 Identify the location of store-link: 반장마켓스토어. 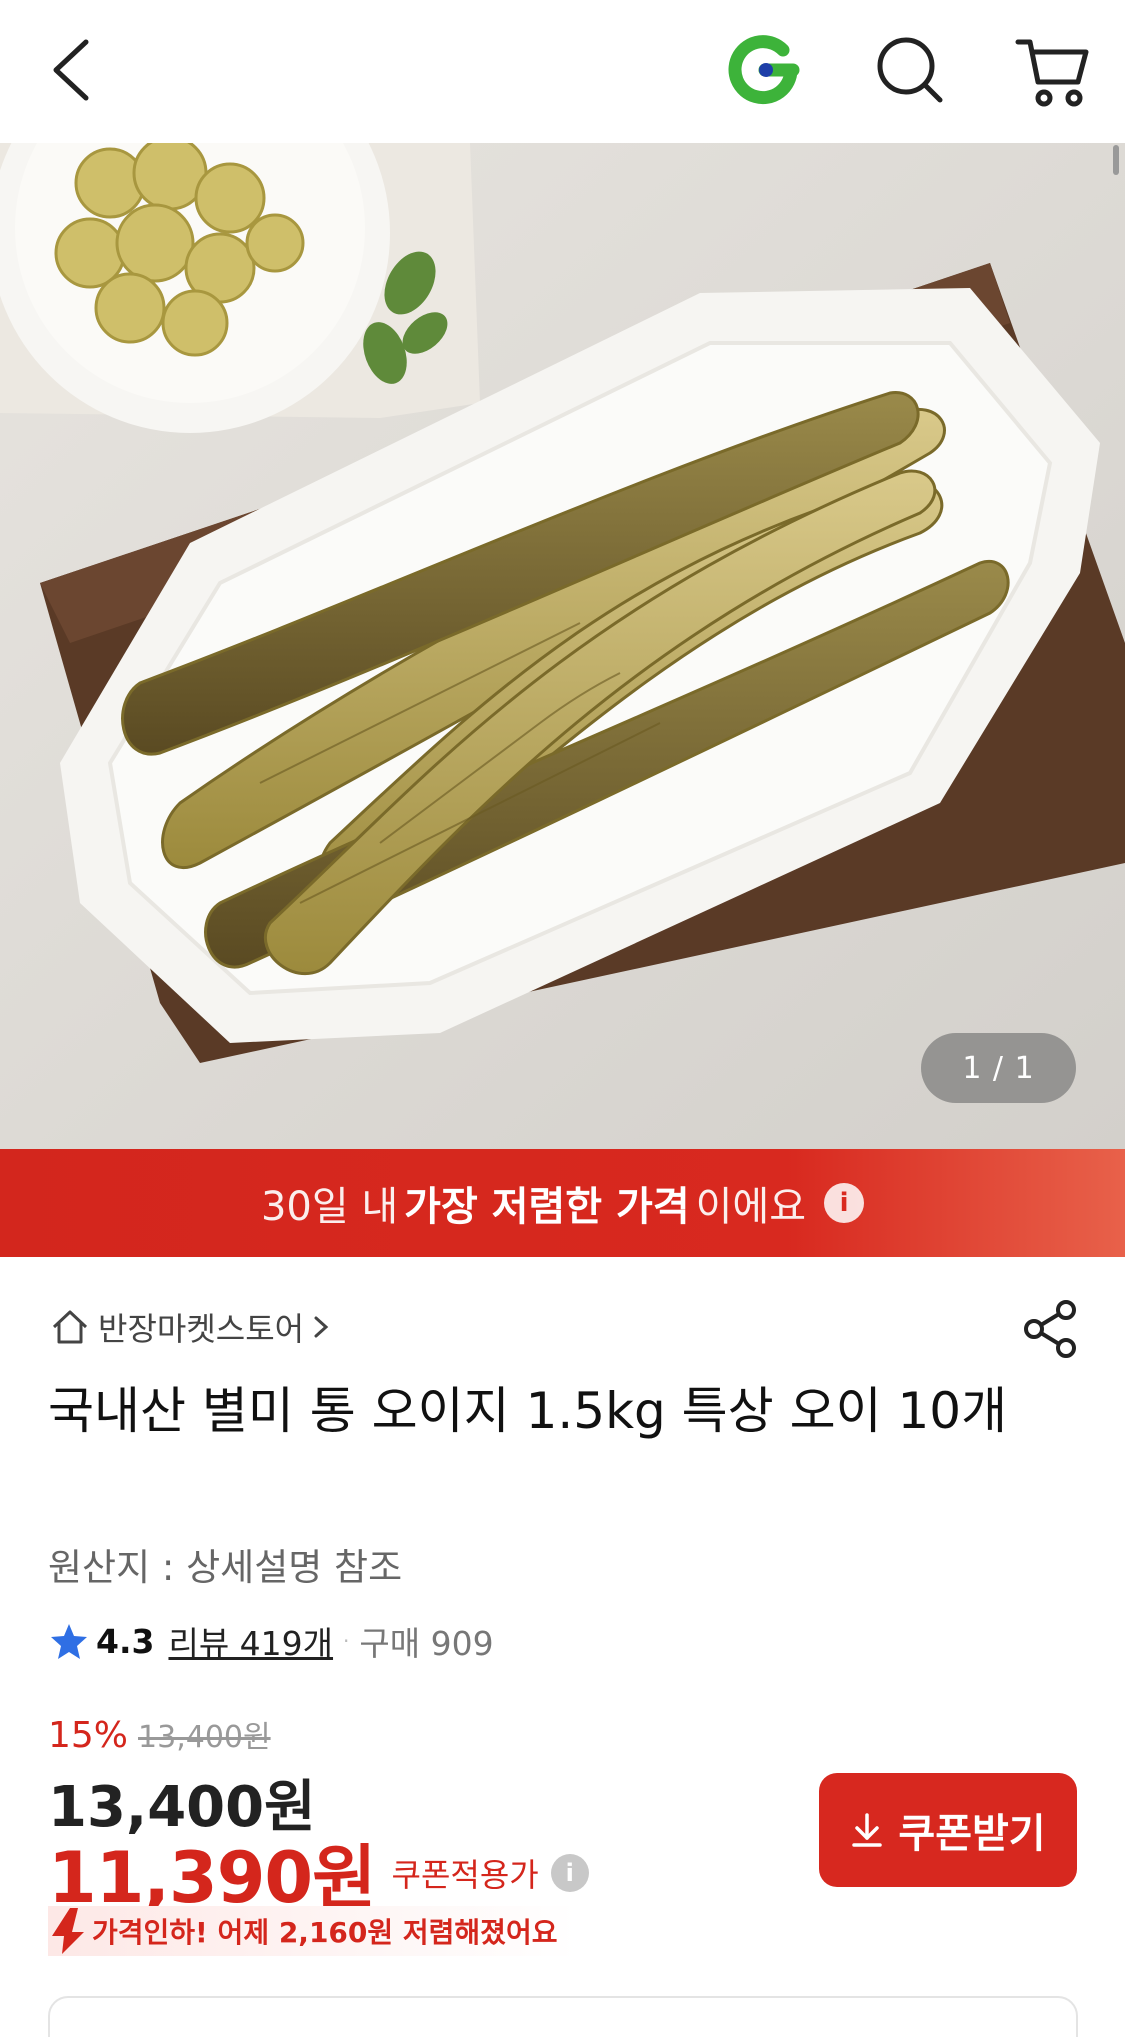
(190, 1327).